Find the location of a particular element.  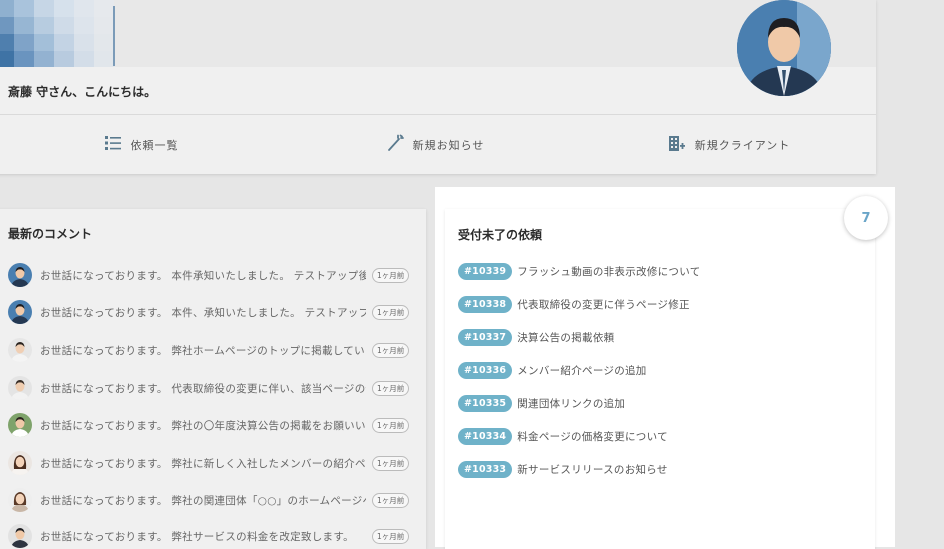

request-id-badge: #10337 is located at coordinates (485, 337).